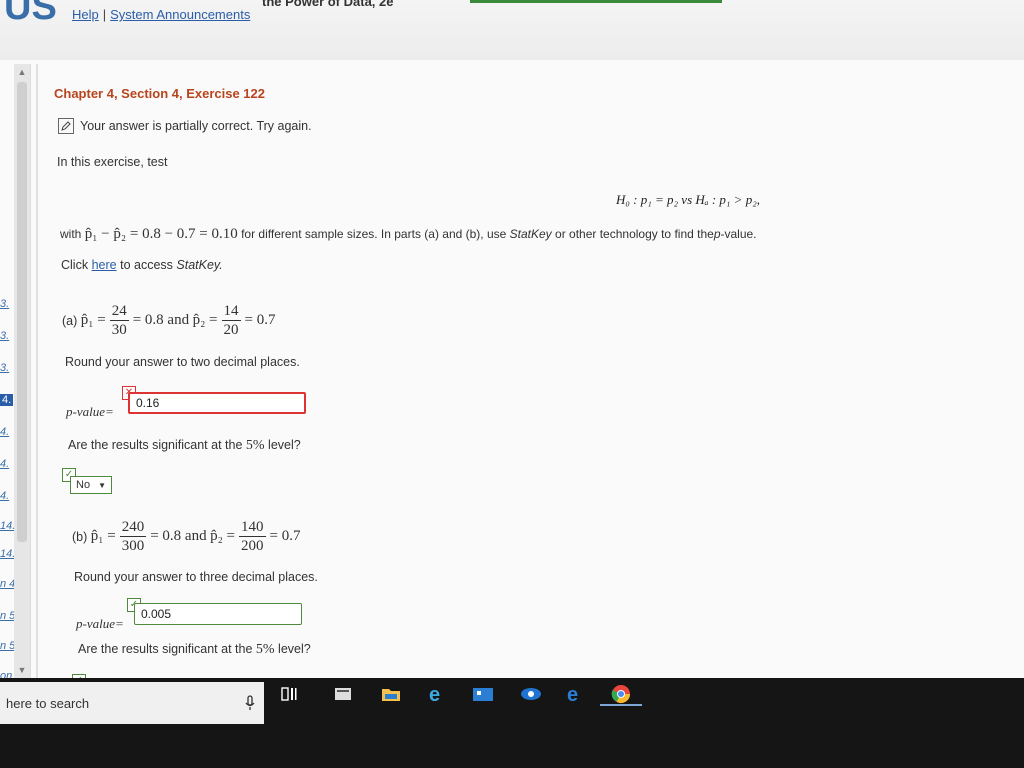  I want to click on app-icon, so click(343, 694).